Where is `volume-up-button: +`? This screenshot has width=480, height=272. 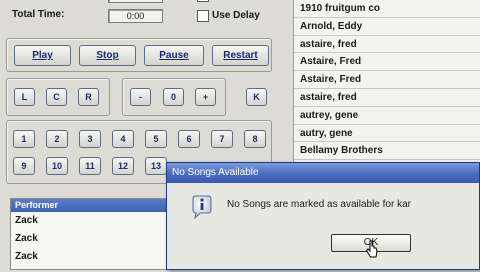 volume-up-button: + is located at coordinates (205, 97).